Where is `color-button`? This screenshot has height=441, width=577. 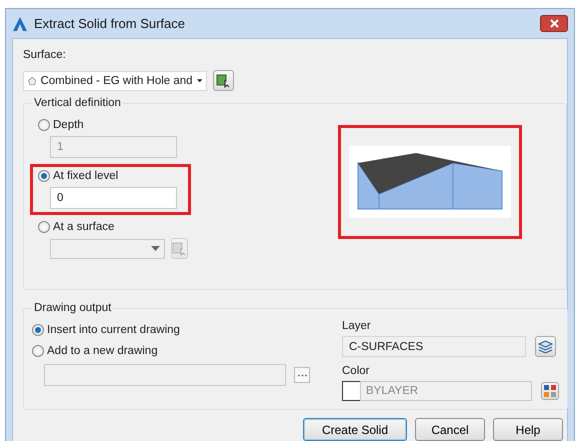
color-button is located at coordinates (550, 391).